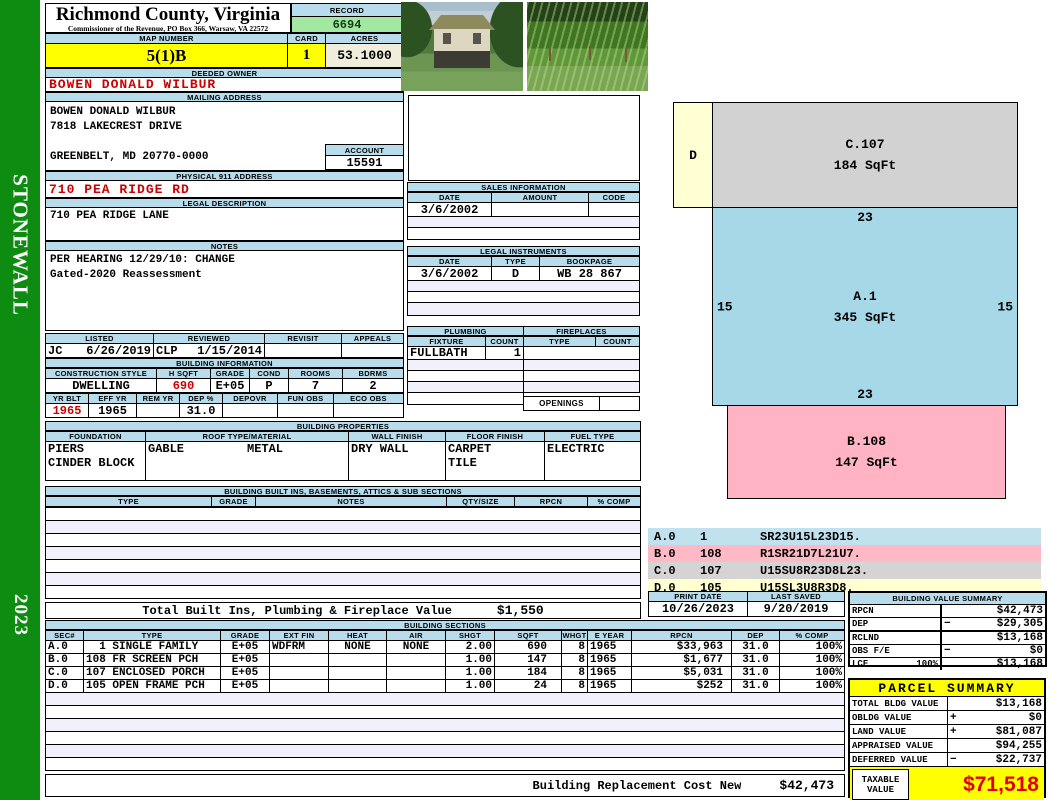 This screenshot has width=1050, height=800. What do you see at coordinates (316, 373) in the screenshot?
I see `col-label: ROOMS` at bounding box center [316, 373].